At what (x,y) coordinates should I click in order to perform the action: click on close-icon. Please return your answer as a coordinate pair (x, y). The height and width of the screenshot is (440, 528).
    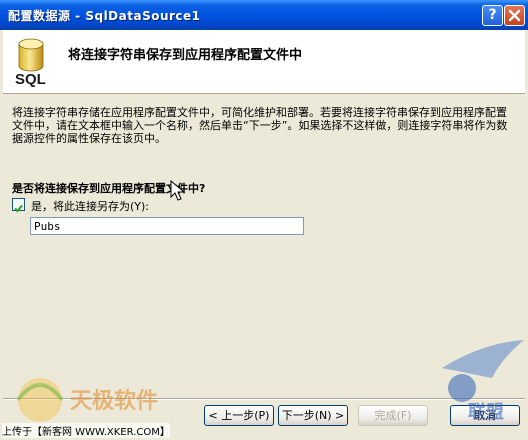
    Looking at the image, I should click on (514, 15).